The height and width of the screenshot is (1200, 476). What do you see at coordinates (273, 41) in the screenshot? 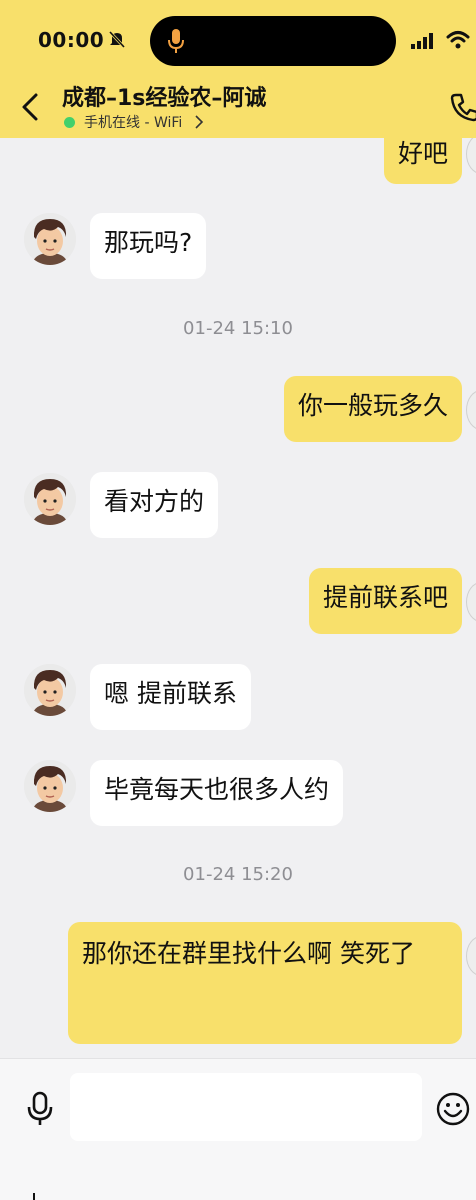
I see `dynamic-island` at bounding box center [273, 41].